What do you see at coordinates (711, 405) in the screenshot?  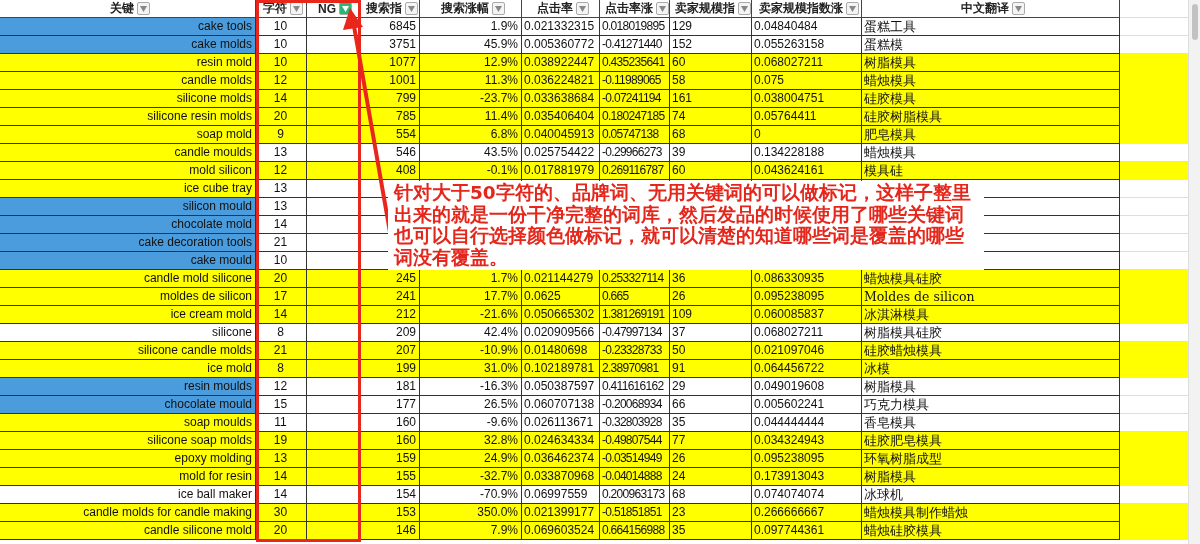 I see `table-cell: 66` at bounding box center [711, 405].